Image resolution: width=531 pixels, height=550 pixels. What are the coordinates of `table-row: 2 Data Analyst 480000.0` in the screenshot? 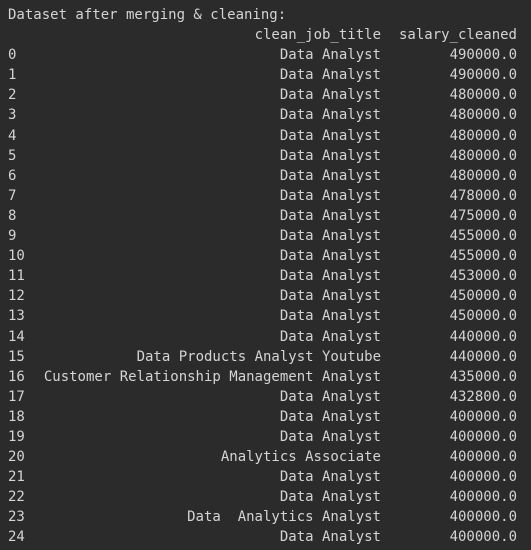 It's located at (265, 95).